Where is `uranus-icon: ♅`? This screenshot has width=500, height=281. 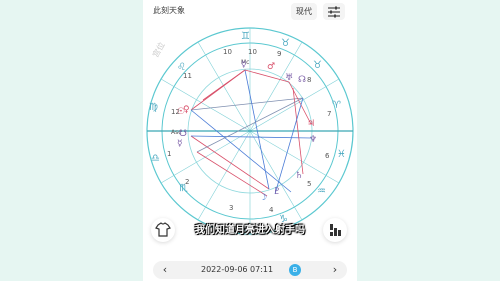
uranus-icon: ♅ is located at coordinates (289, 78).